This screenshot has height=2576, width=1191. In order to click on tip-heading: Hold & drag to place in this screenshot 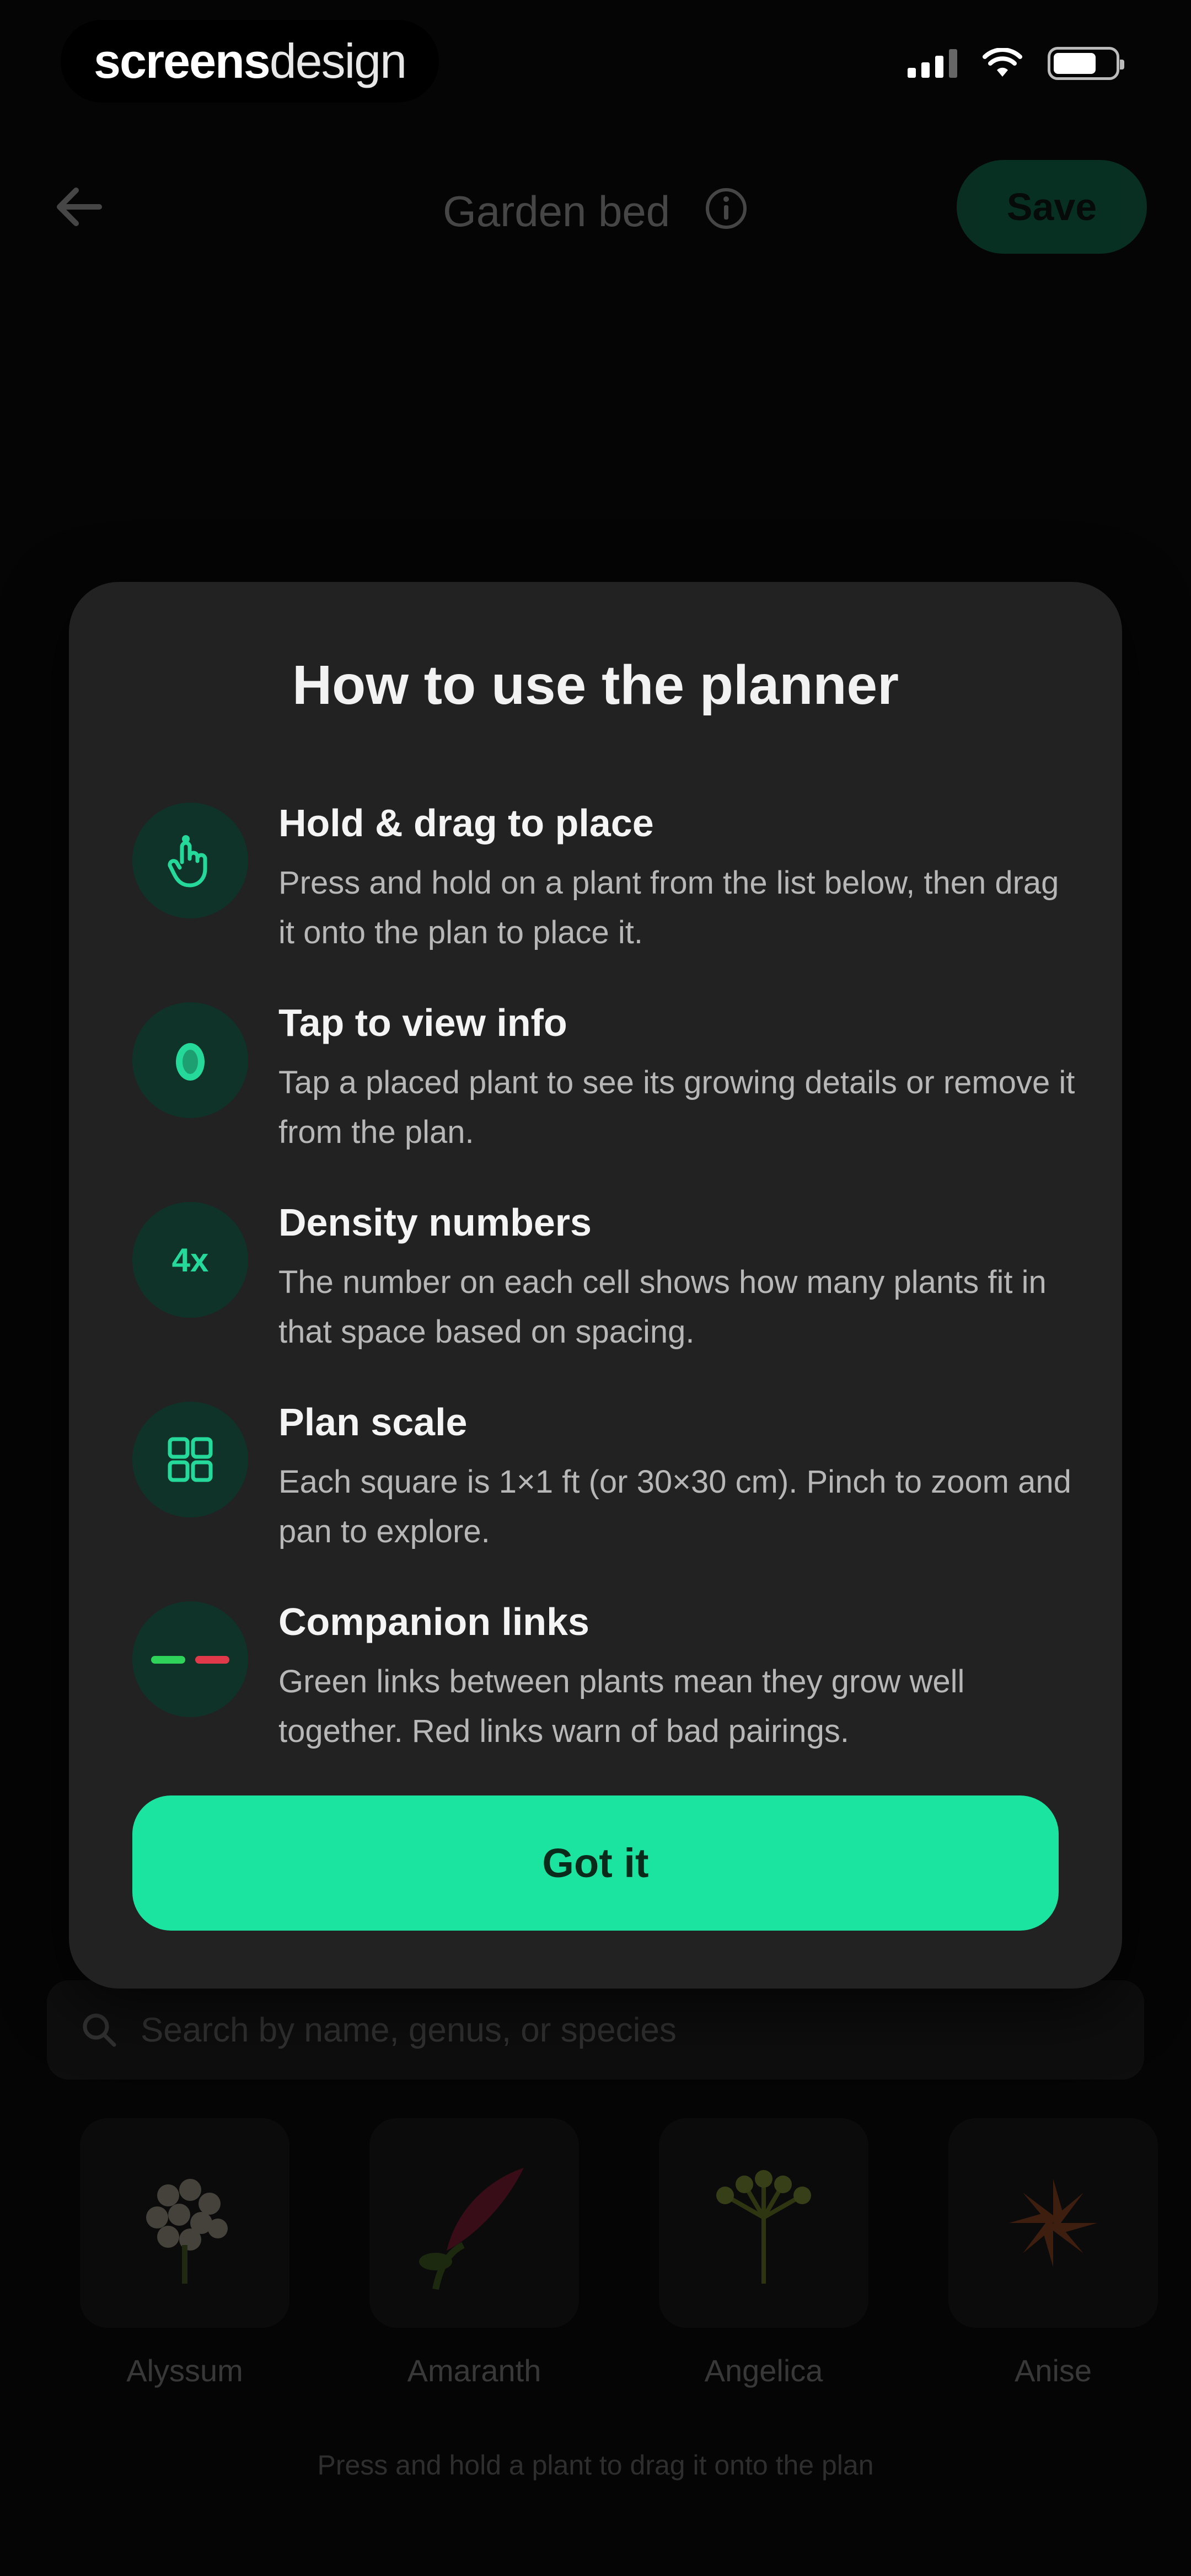, I will do `click(466, 823)`.